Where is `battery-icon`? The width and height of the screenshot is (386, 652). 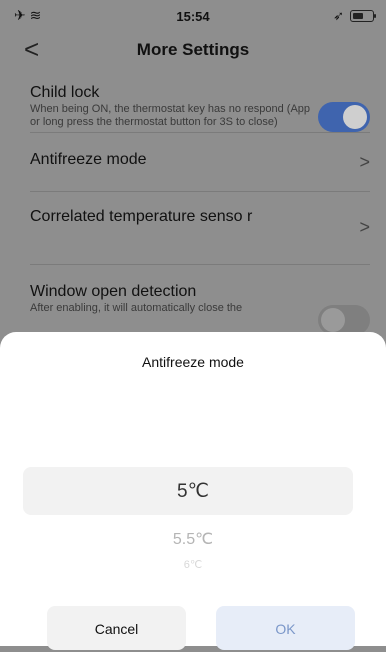 battery-icon is located at coordinates (363, 16).